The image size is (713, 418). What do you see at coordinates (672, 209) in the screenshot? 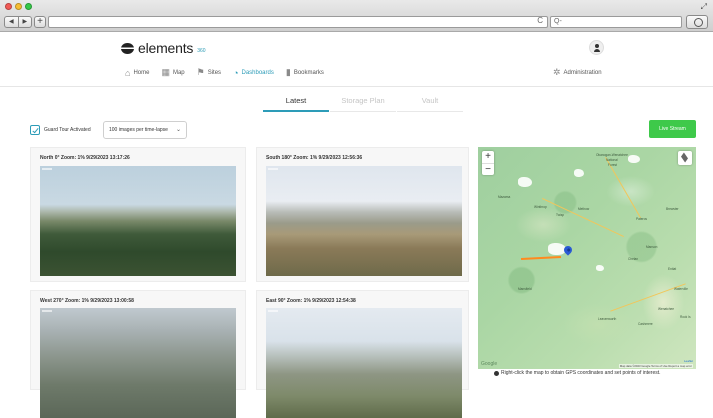
I see `map-place-label: Brewster` at bounding box center [672, 209].